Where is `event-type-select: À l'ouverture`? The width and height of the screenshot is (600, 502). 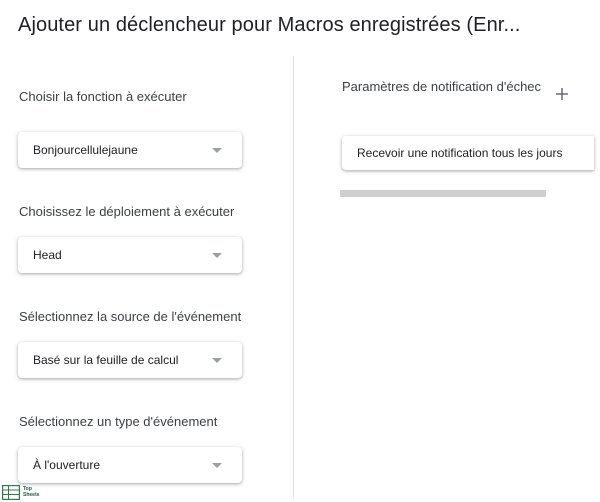
event-type-select: À l'ouverture is located at coordinates (130, 465).